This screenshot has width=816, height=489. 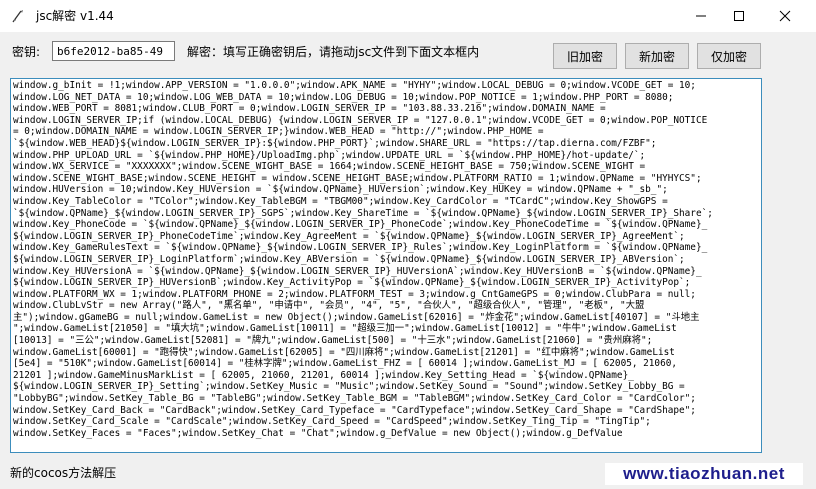 I want to click on close-icon, so click(x=785, y=16).